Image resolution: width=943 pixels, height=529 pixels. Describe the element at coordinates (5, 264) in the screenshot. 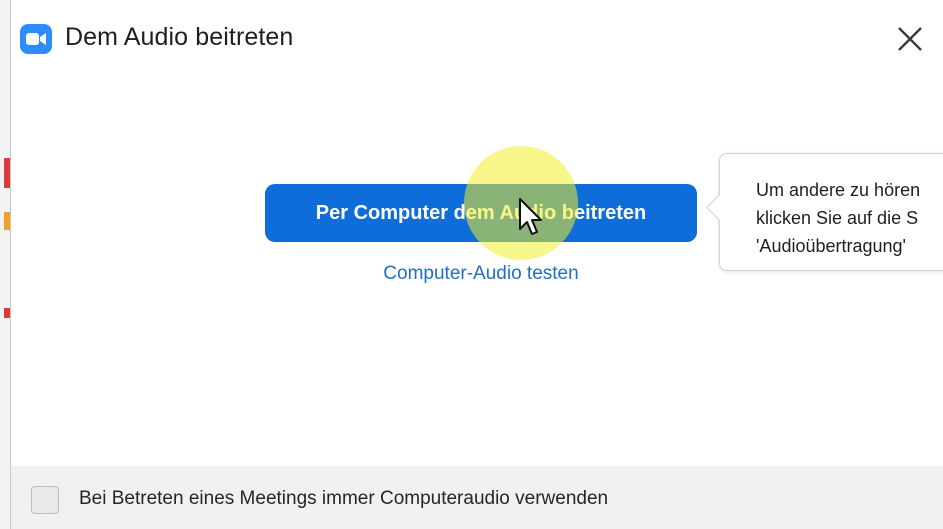

I see `background-window-edge` at that location.